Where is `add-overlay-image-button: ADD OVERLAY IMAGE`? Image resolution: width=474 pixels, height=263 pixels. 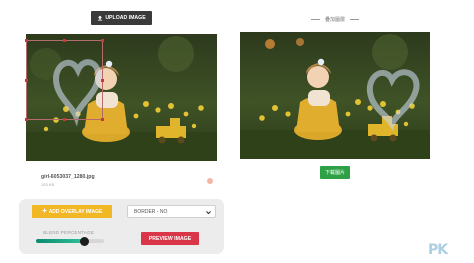
add-overlay-image-button: ADD OVERLAY IMAGE is located at coordinates (72, 211).